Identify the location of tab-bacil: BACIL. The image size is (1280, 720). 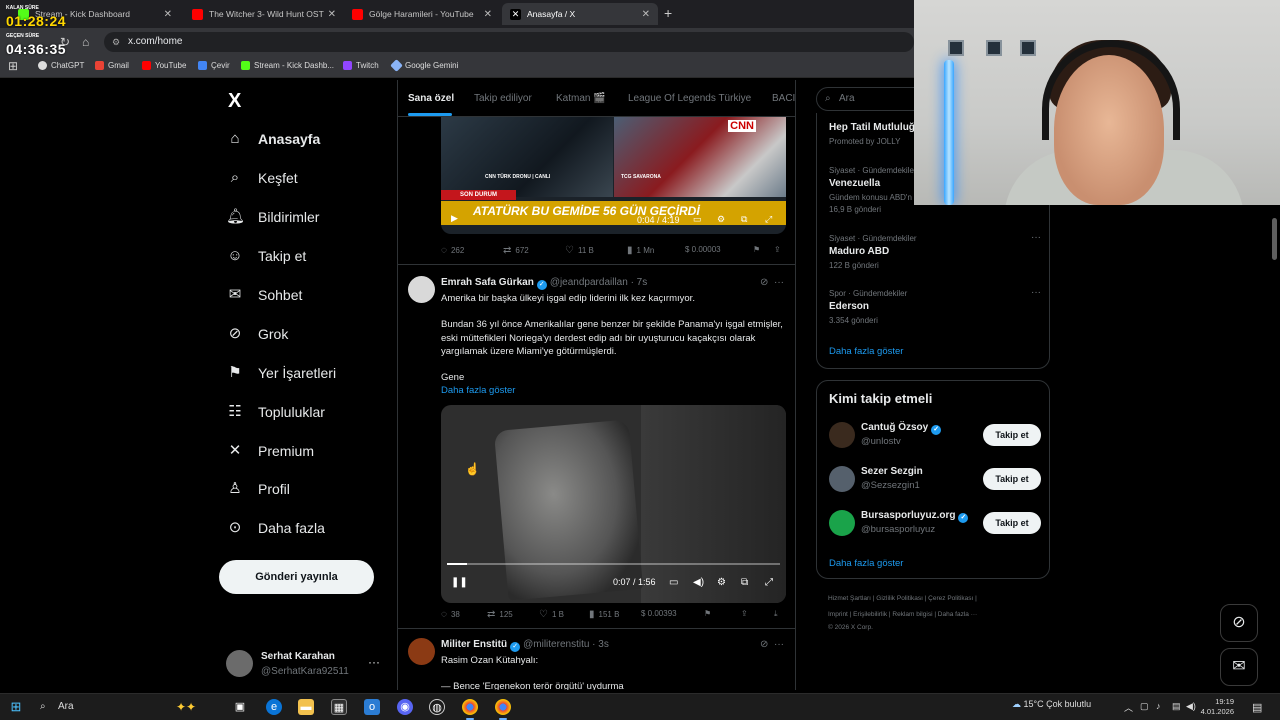
(783, 98).